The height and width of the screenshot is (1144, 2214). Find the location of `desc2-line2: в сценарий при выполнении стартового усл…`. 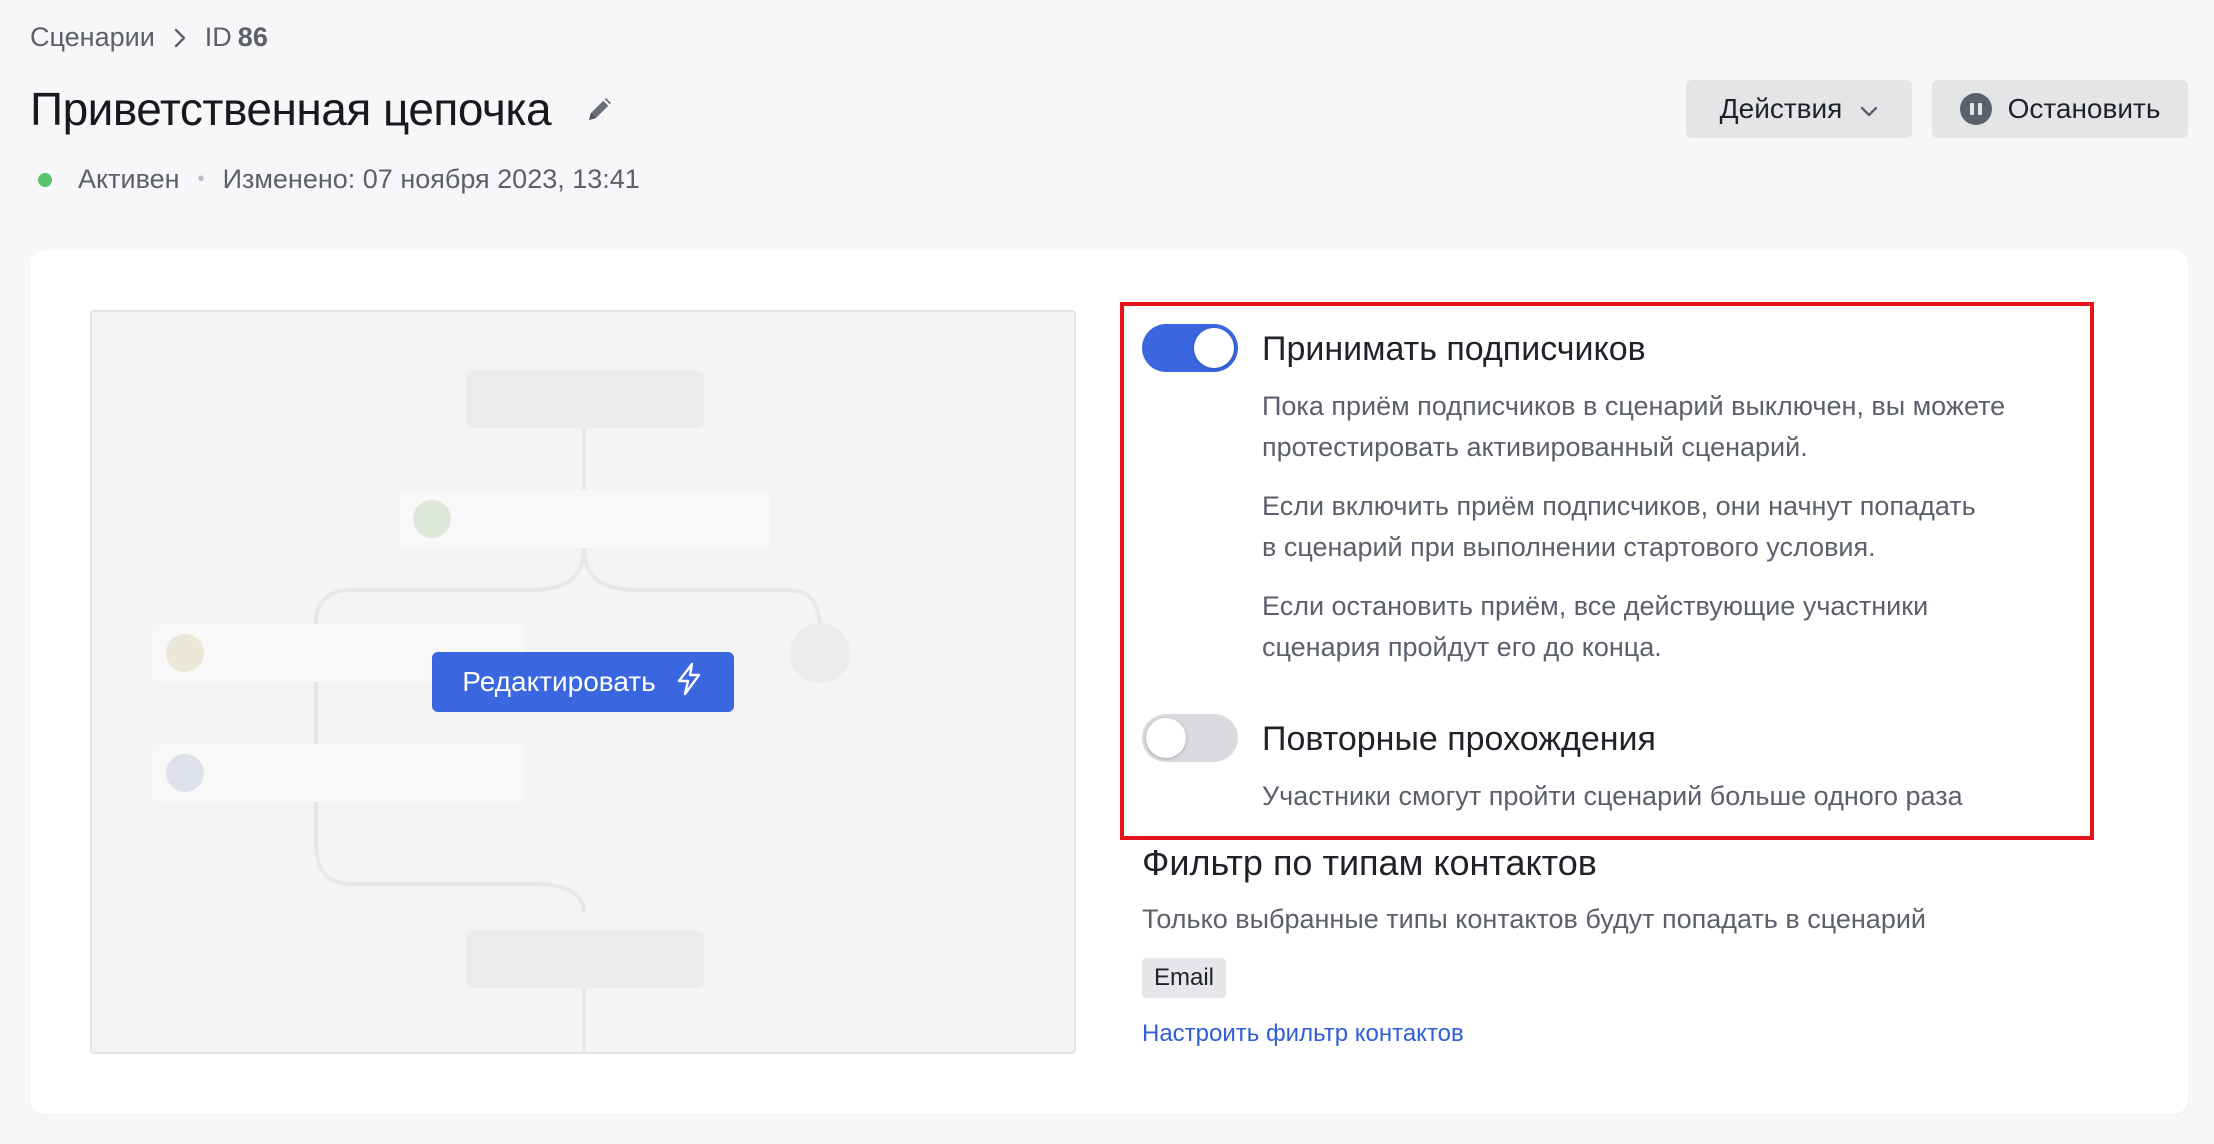

desc2-line2: в сценарий при выполнении стартового усл… is located at coordinates (1569, 547).